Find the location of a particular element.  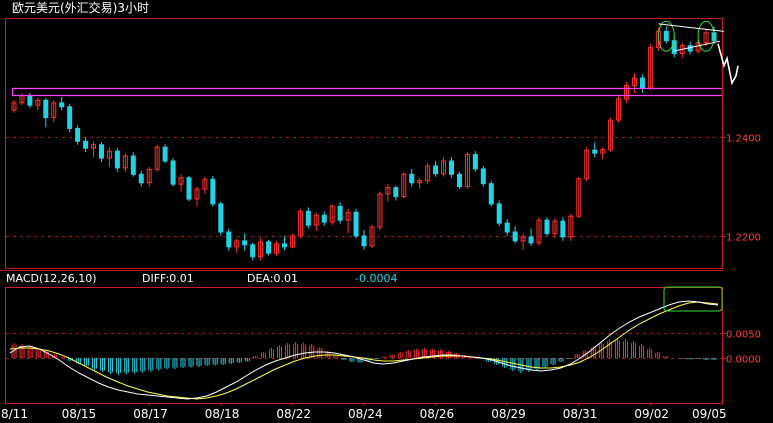

macd-diff-value: DIFF:0.01 is located at coordinates (168, 278).